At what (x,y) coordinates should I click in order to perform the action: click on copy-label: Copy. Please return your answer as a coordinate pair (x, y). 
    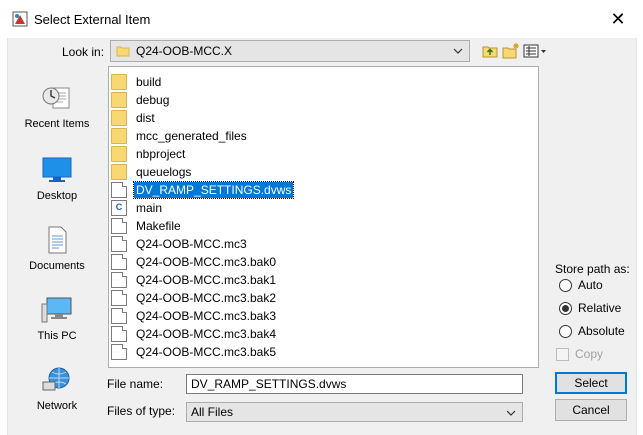
    Looking at the image, I should click on (589, 354).